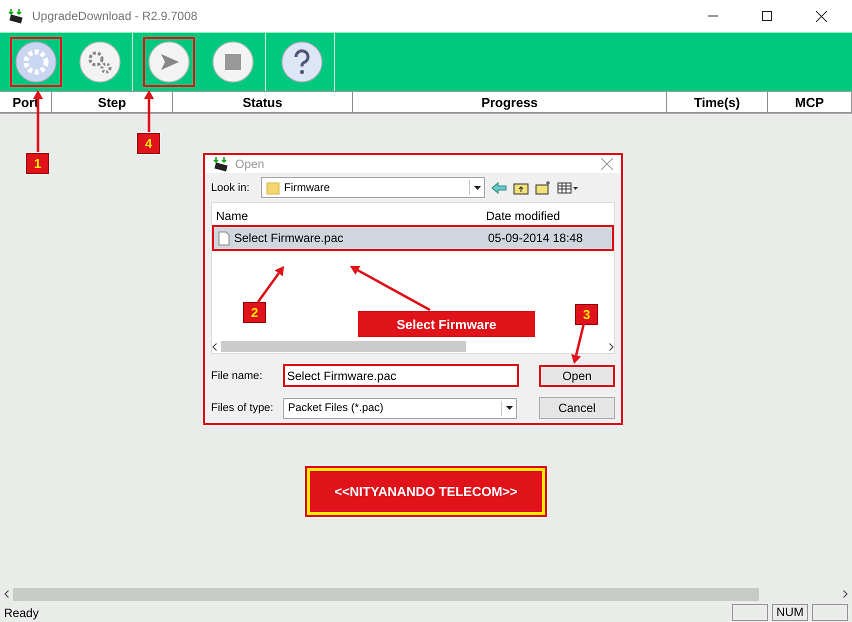 This screenshot has width=852, height=622. I want to click on gear-icon, so click(36, 62).